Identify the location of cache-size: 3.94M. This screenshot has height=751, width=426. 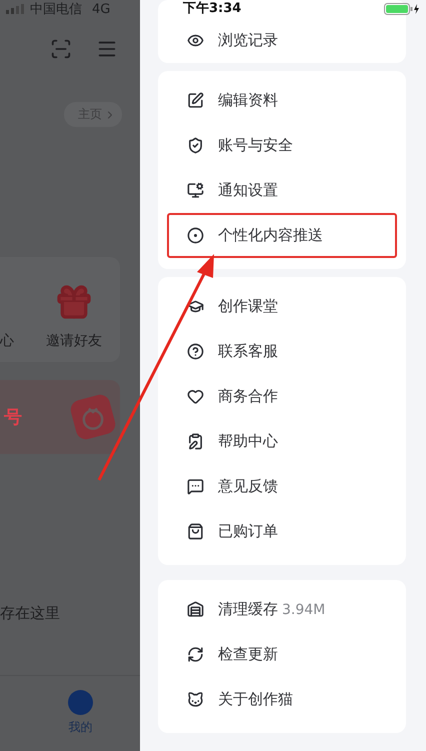
(304, 610).